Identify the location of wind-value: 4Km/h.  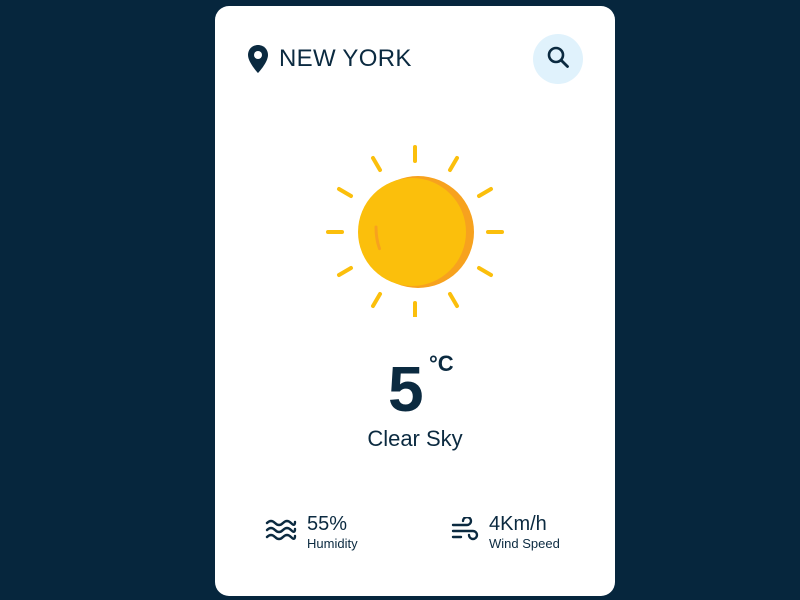
(518, 524).